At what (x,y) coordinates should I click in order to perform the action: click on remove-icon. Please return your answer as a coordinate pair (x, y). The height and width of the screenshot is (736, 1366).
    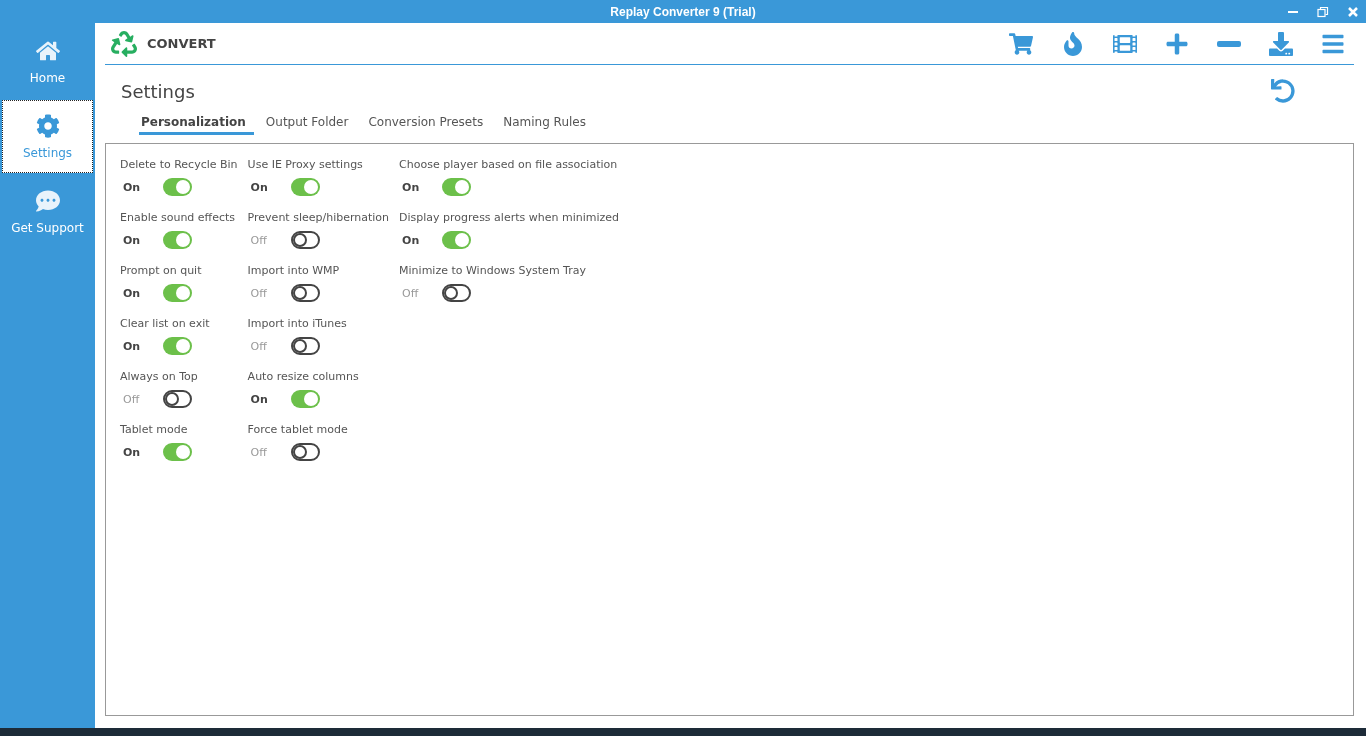
    Looking at the image, I should click on (1229, 43).